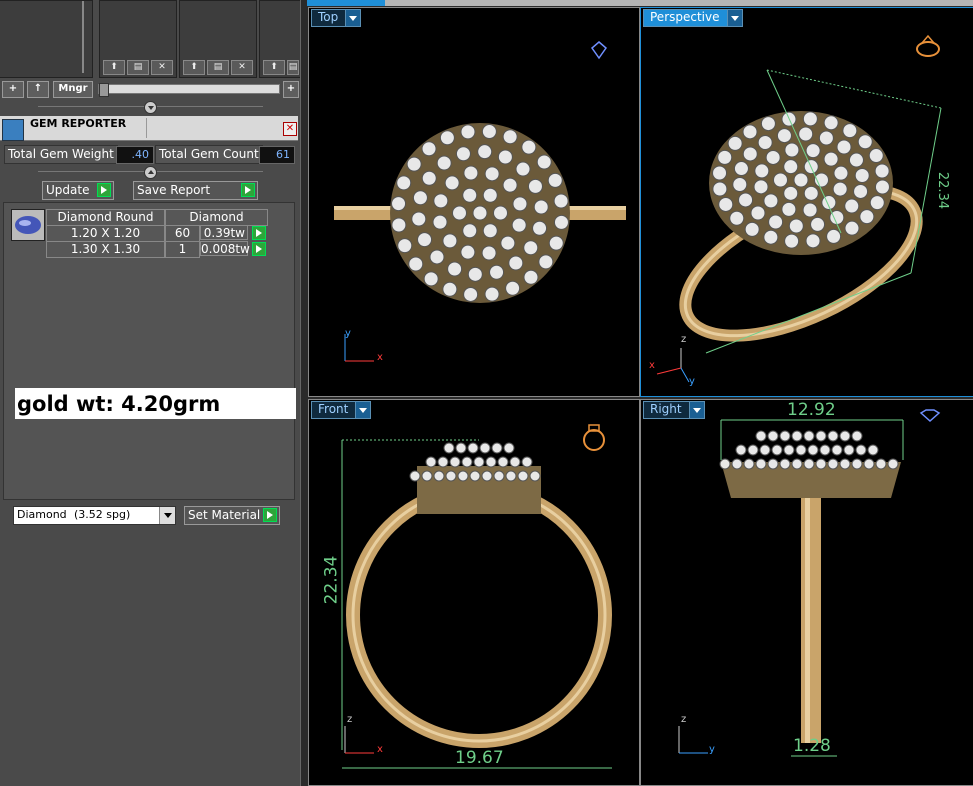 The height and width of the screenshot is (786, 973). I want to click on gem-cluster, so click(475, 462).